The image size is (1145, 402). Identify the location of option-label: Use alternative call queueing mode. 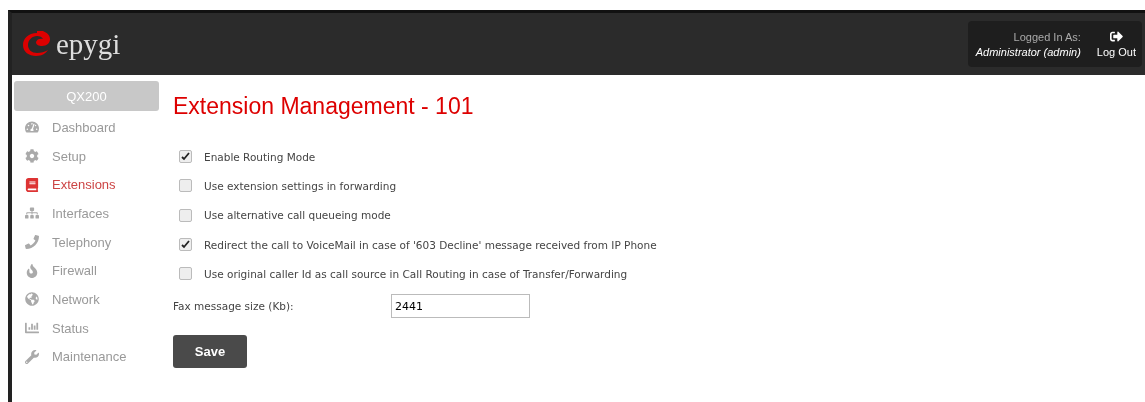
(297, 215).